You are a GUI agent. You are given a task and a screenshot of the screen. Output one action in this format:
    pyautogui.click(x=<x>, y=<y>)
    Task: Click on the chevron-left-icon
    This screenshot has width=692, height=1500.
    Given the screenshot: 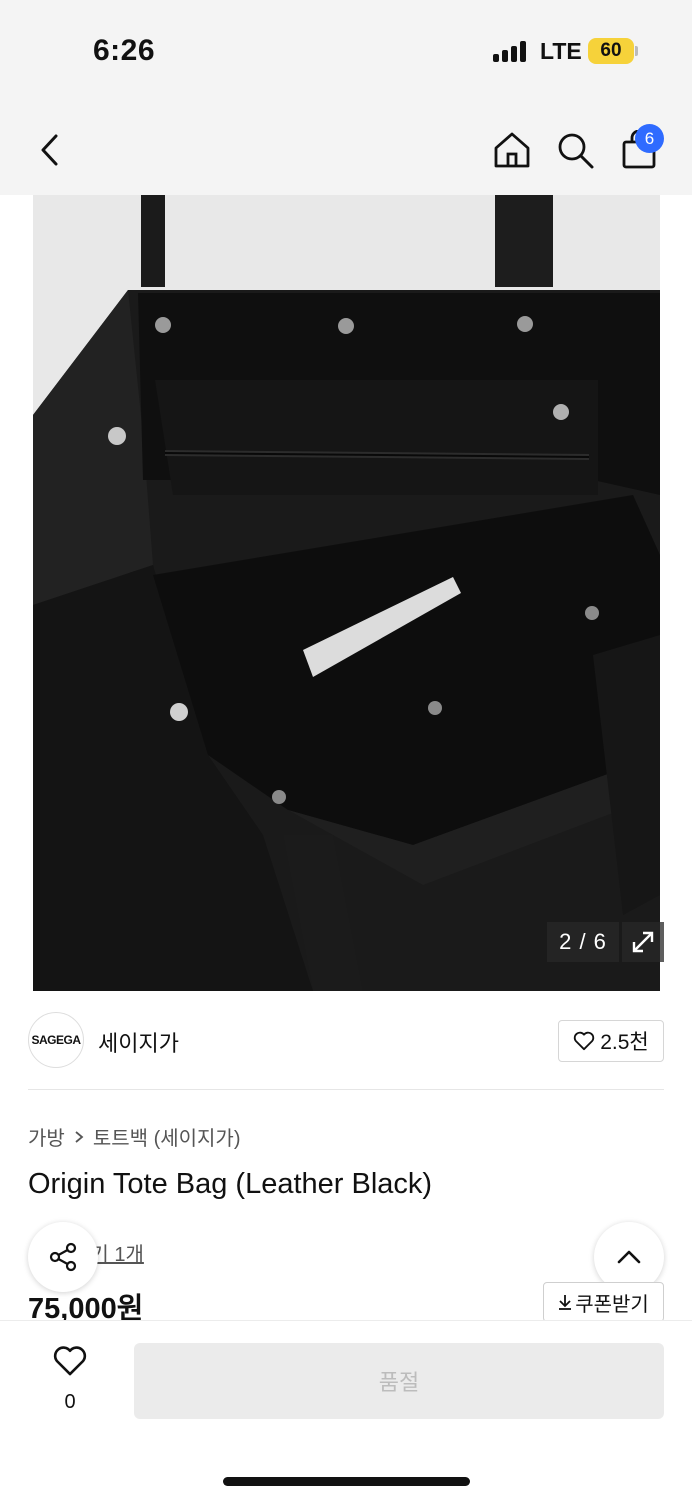 What is the action you would take?
    pyautogui.click(x=49, y=150)
    